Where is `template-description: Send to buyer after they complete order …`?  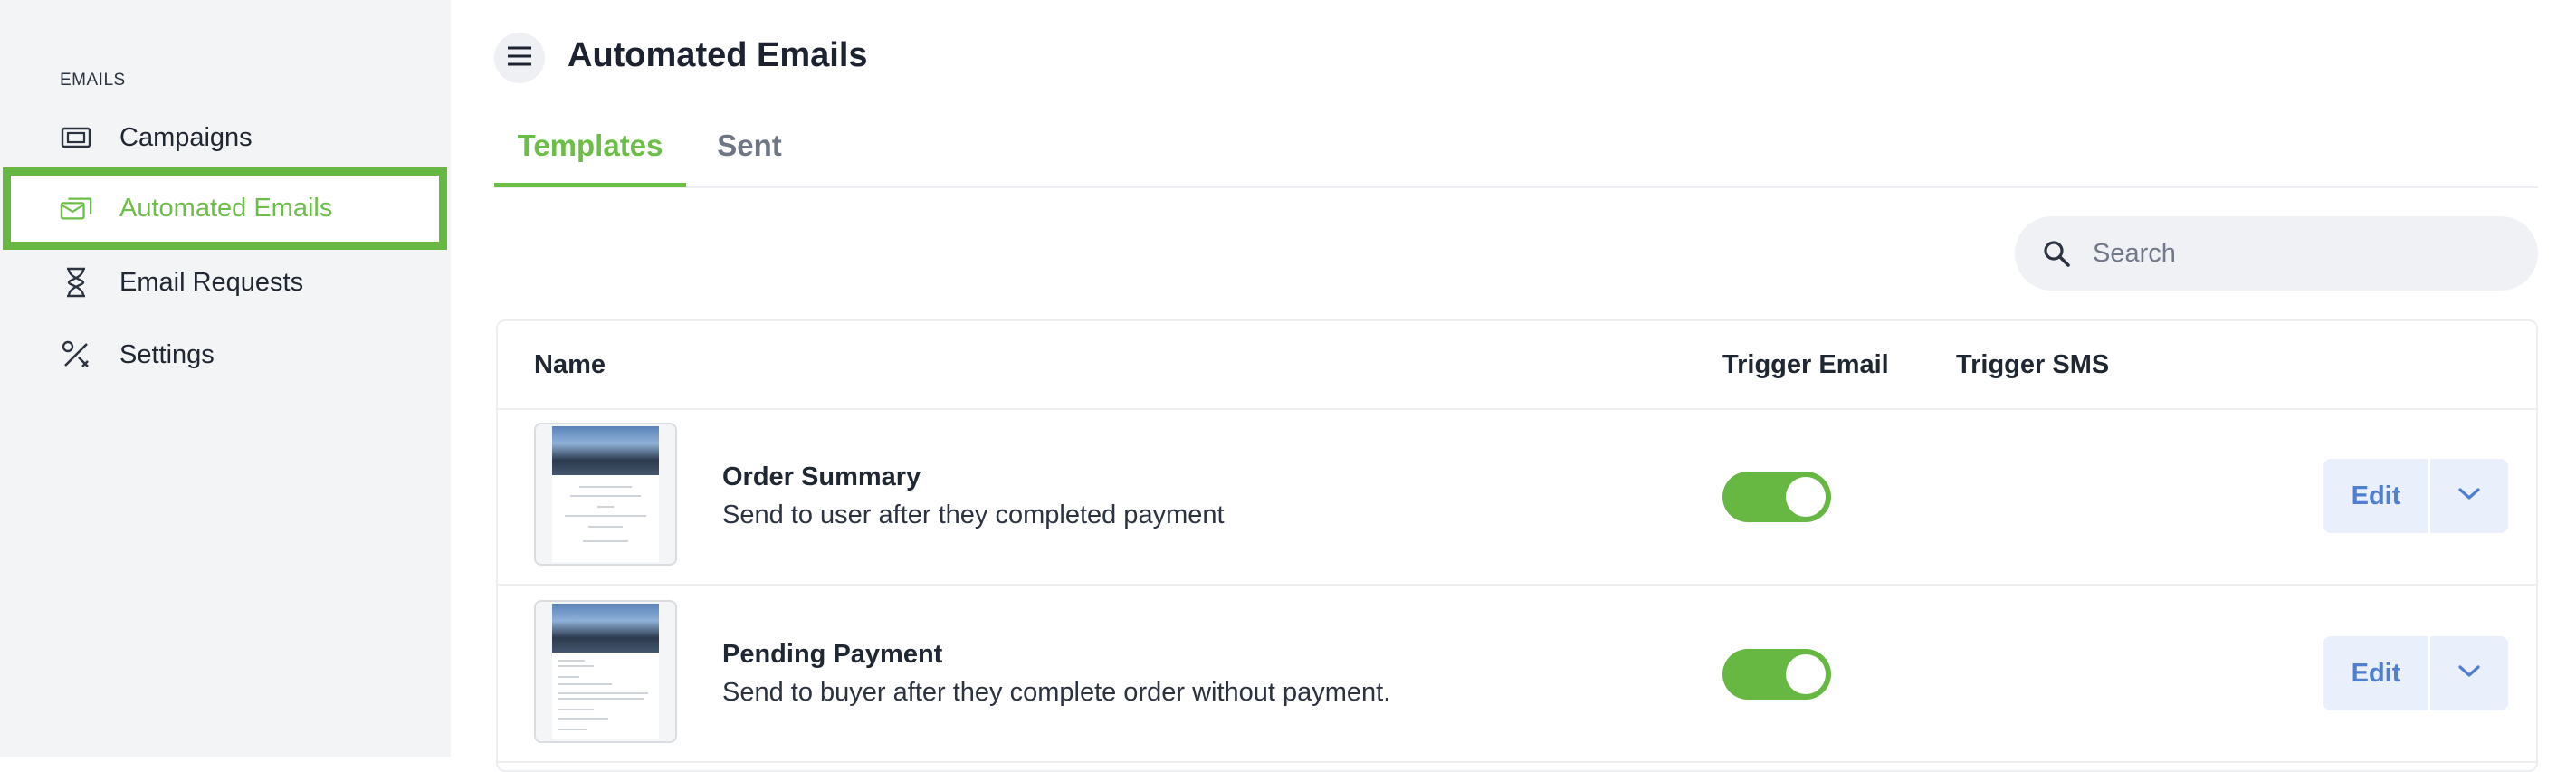
template-description: Send to buyer after they complete order … is located at coordinates (1056, 692).